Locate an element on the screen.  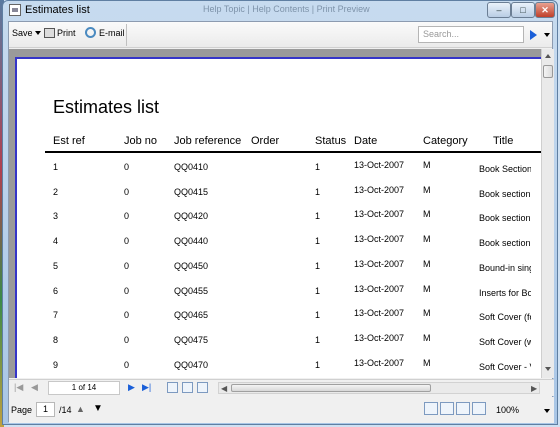
table-row: 3 0 QQ0420 1 13-Oct-2007 M Book section + is located at coordinates (279, 214).